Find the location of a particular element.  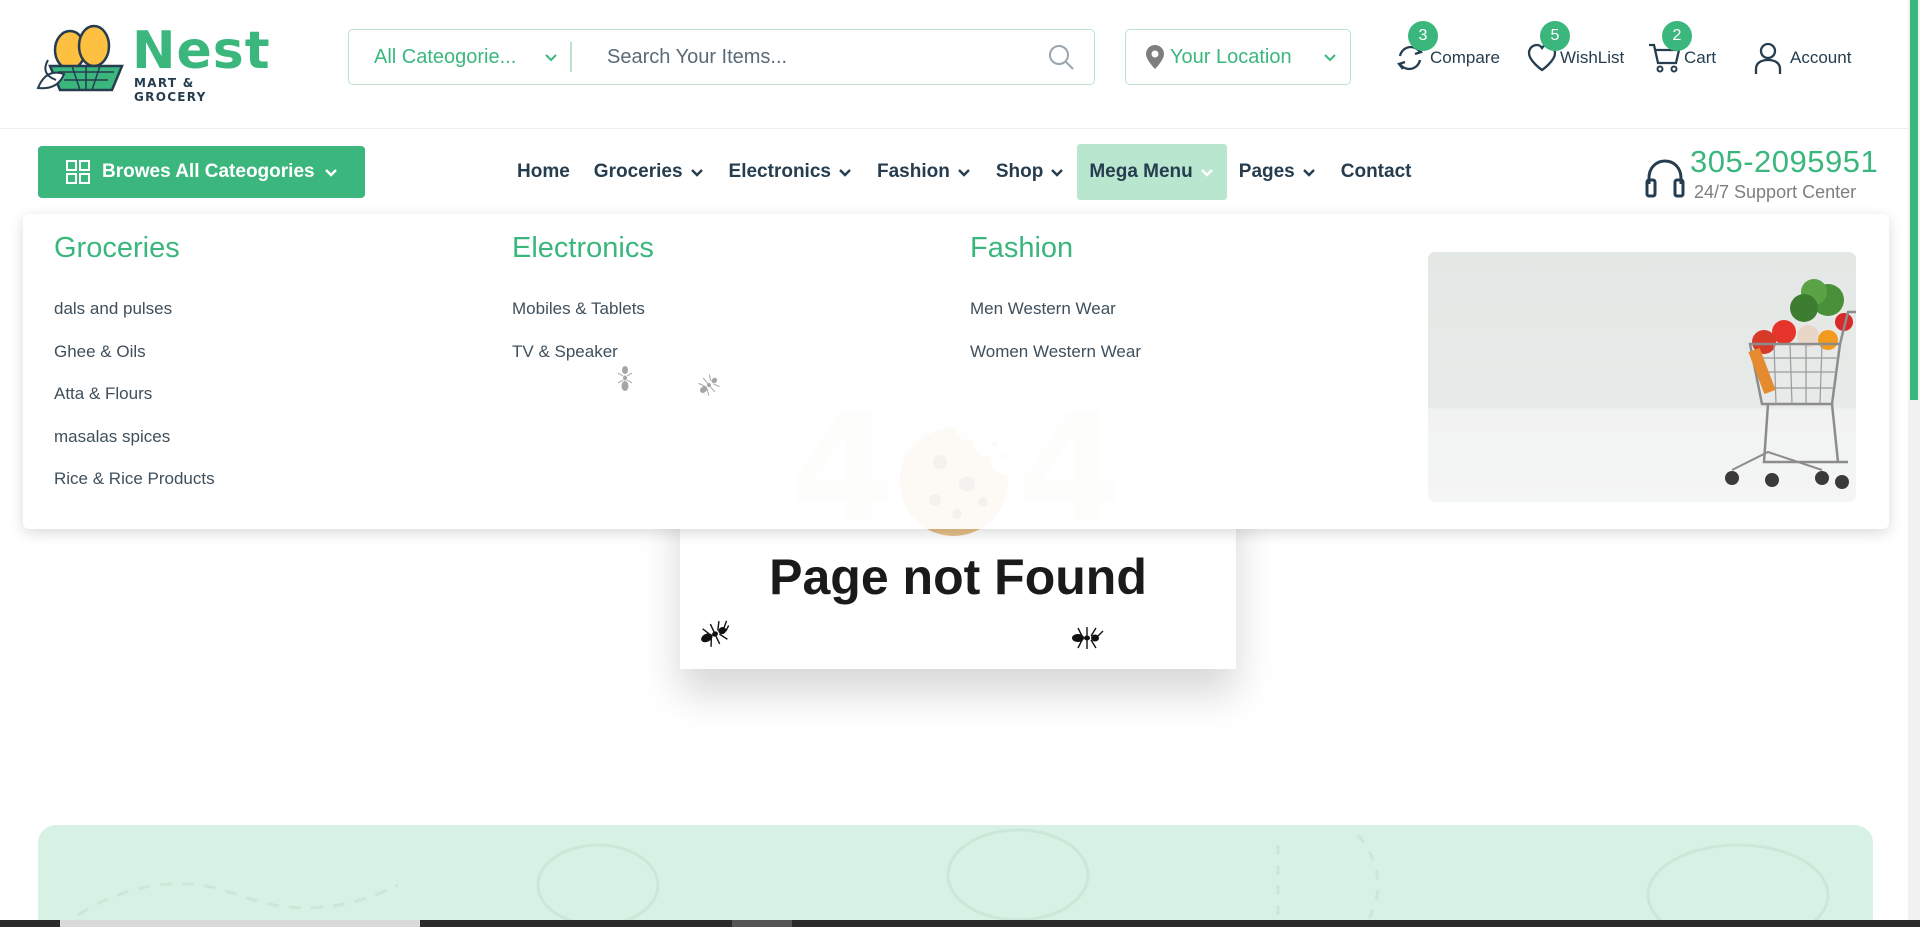

location-select: Your Location is located at coordinates (1238, 57).